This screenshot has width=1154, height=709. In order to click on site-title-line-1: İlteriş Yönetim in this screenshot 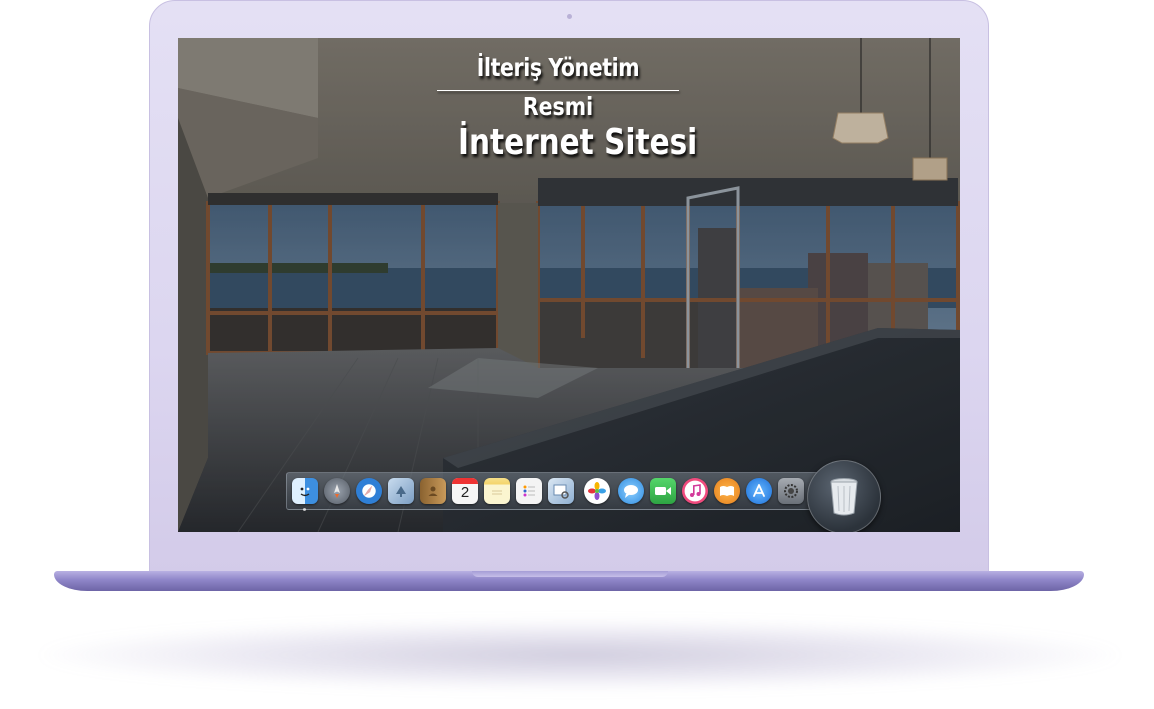, I will do `click(558, 67)`.